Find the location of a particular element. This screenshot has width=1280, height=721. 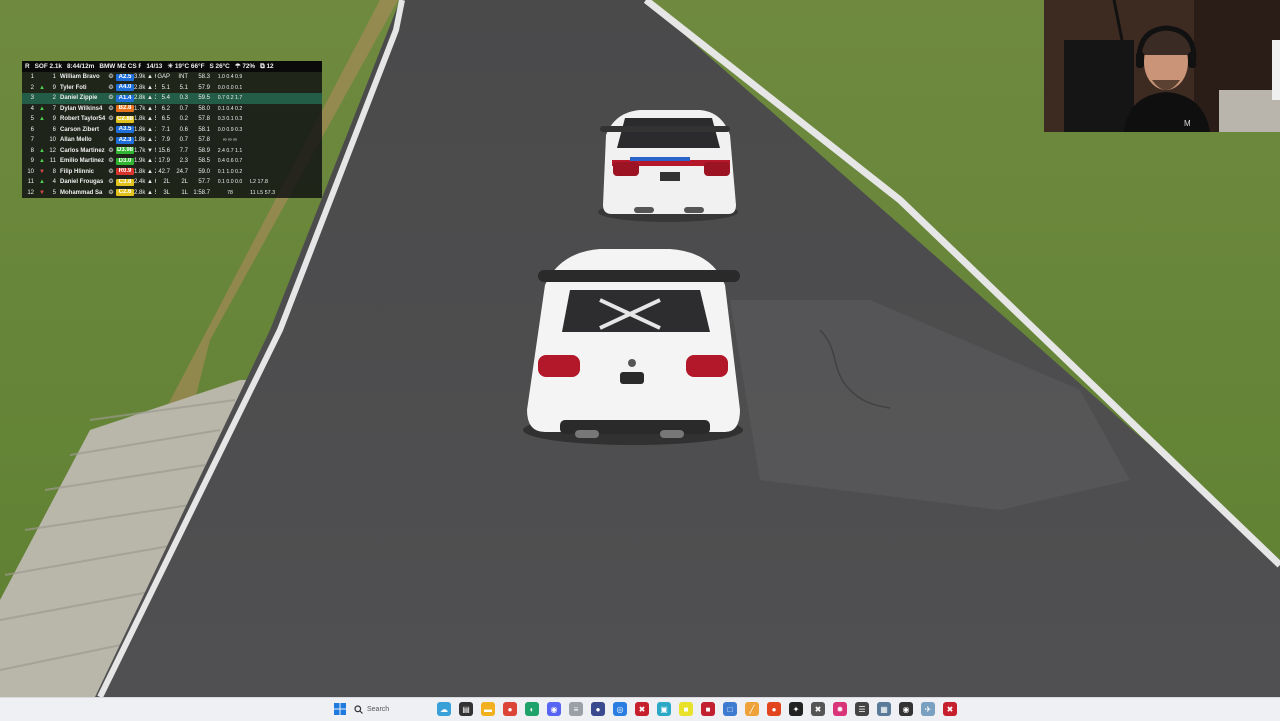

discord-icon: ◉ is located at coordinates (554, 709).